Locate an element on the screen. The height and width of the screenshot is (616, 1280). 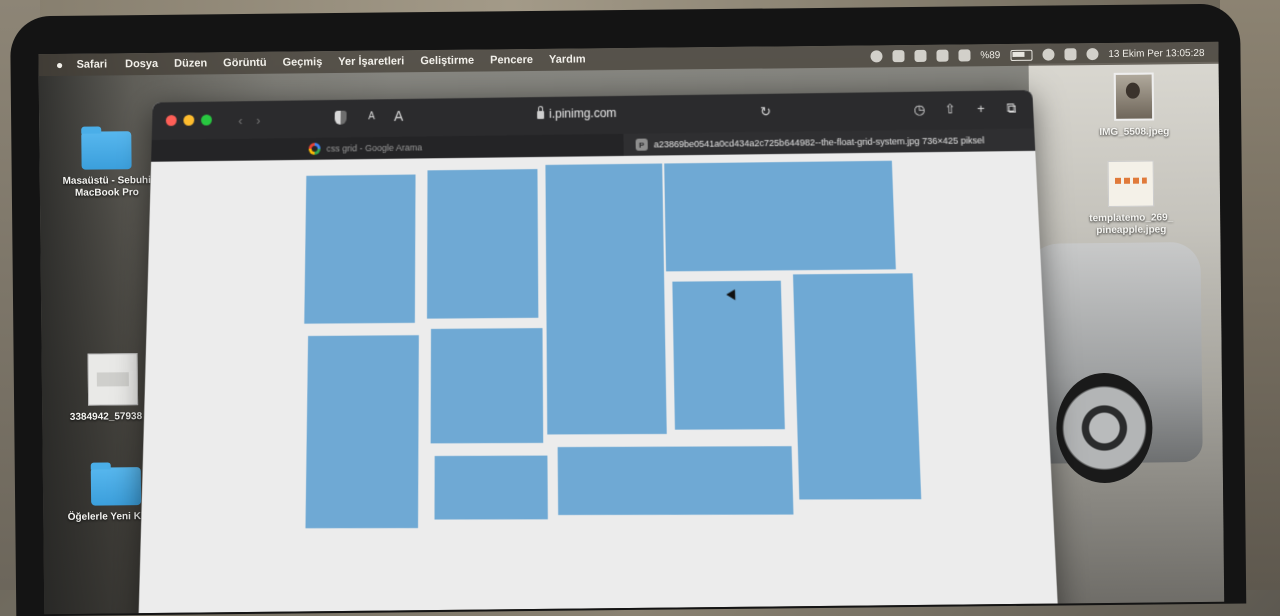
desktop-icon-label: IMG_5508.jpeg is located at coordinates (1134, 132).